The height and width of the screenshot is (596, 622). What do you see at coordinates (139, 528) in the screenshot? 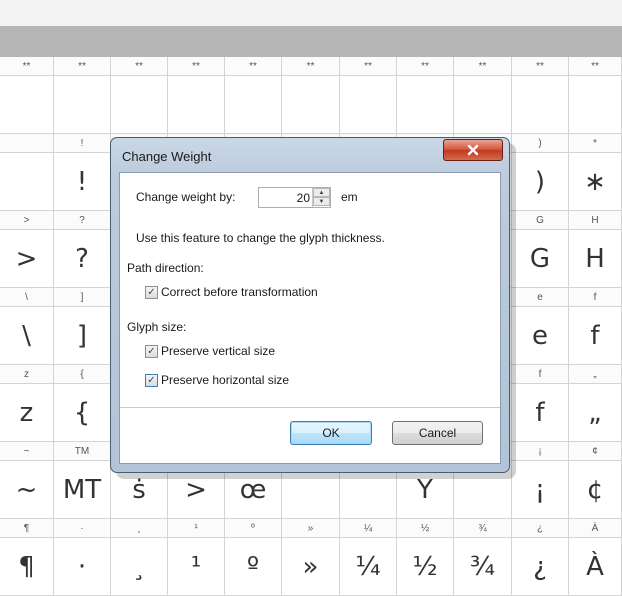
I see `grid-header-cell: ¸` at bounding box center [139, 528].